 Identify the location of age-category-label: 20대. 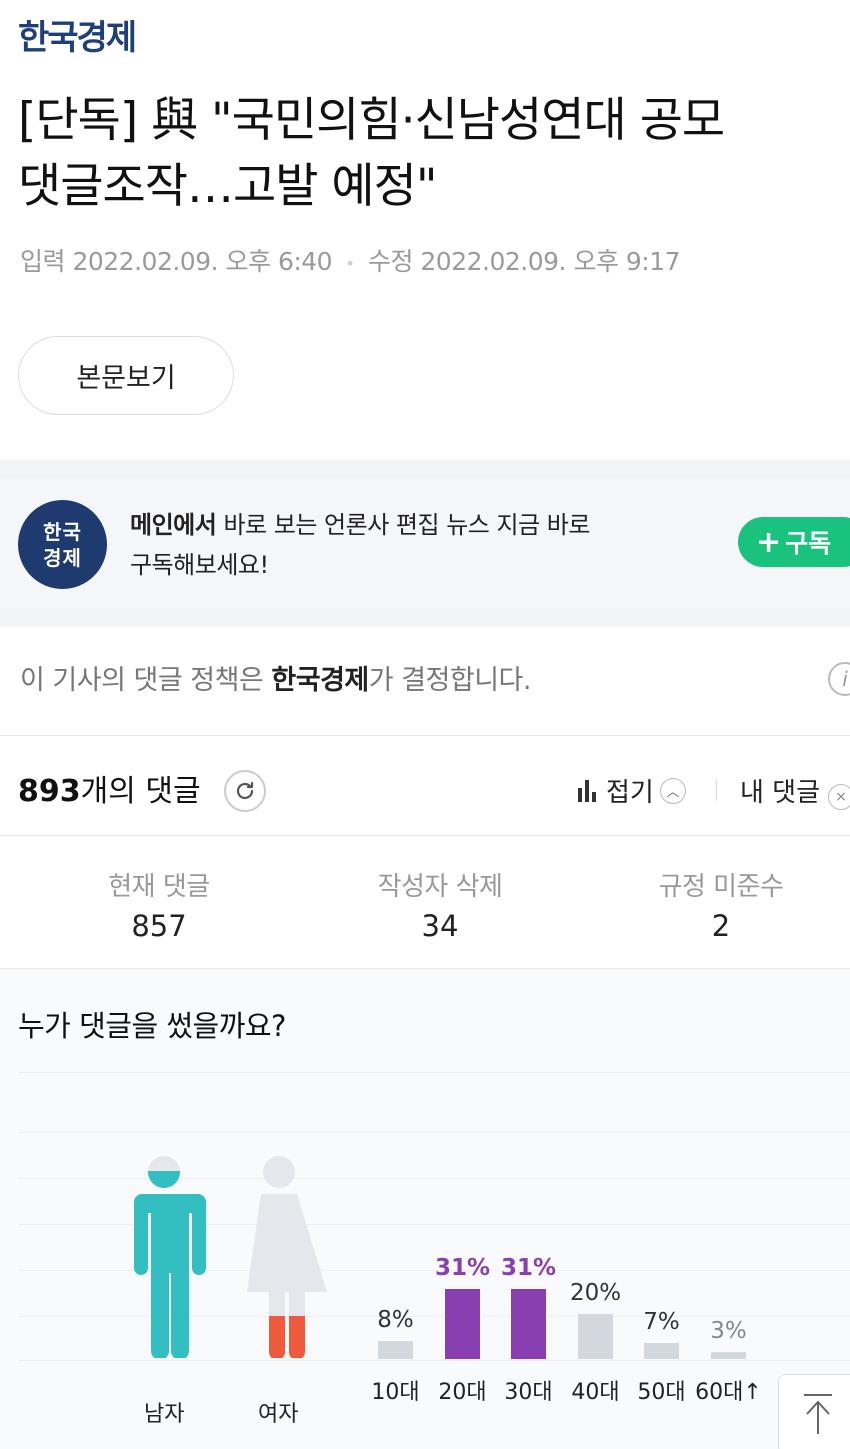
(462, 1392).